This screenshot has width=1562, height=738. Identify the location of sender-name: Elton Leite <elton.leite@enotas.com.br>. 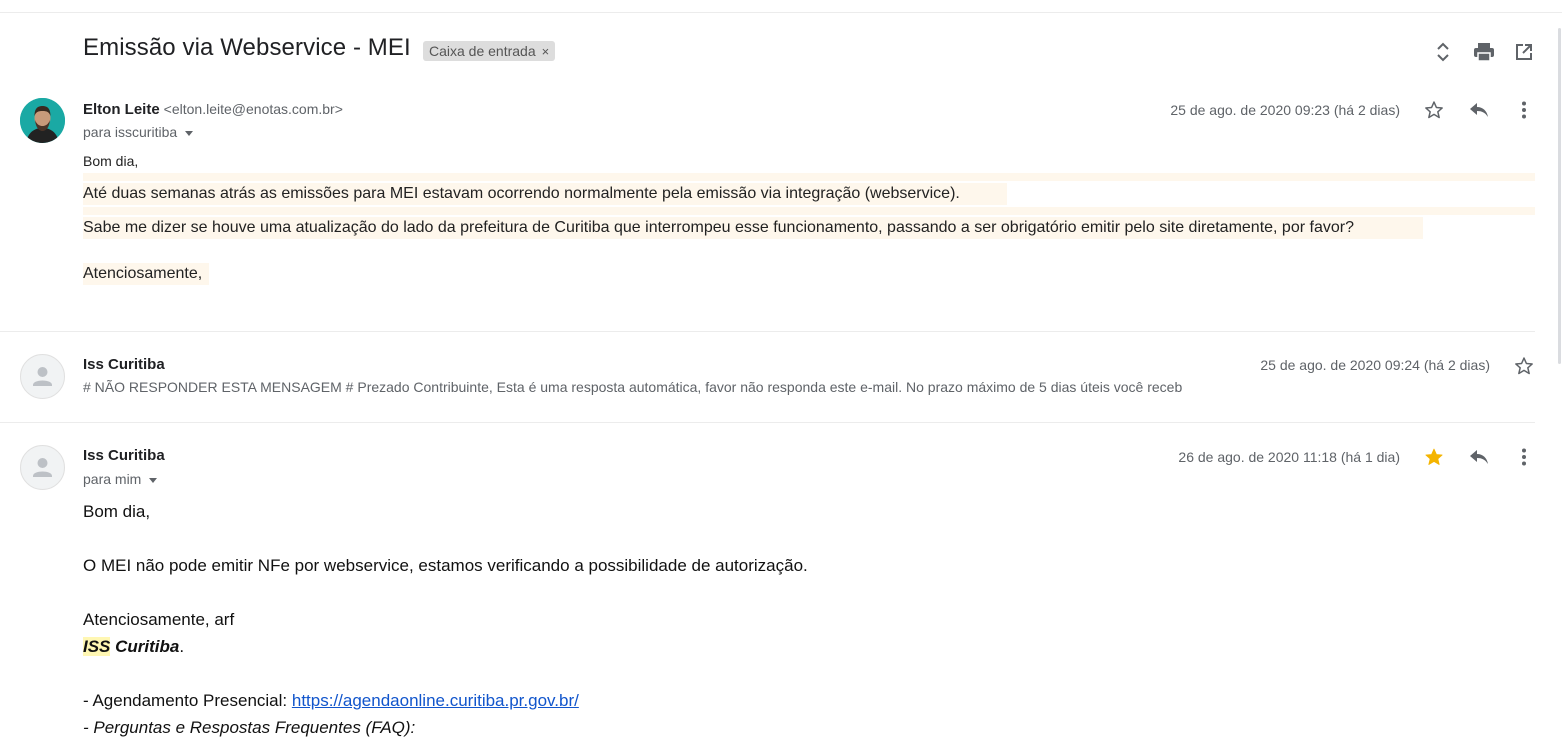
(213, 109).